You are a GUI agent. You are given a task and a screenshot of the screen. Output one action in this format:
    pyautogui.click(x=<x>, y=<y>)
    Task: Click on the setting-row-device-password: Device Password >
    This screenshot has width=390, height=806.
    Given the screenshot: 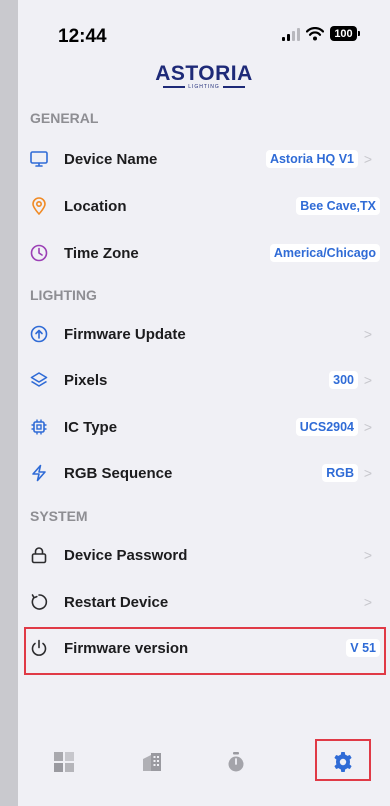 What is the action you would take?
    pyautogui.click(x=204, y=555)
    